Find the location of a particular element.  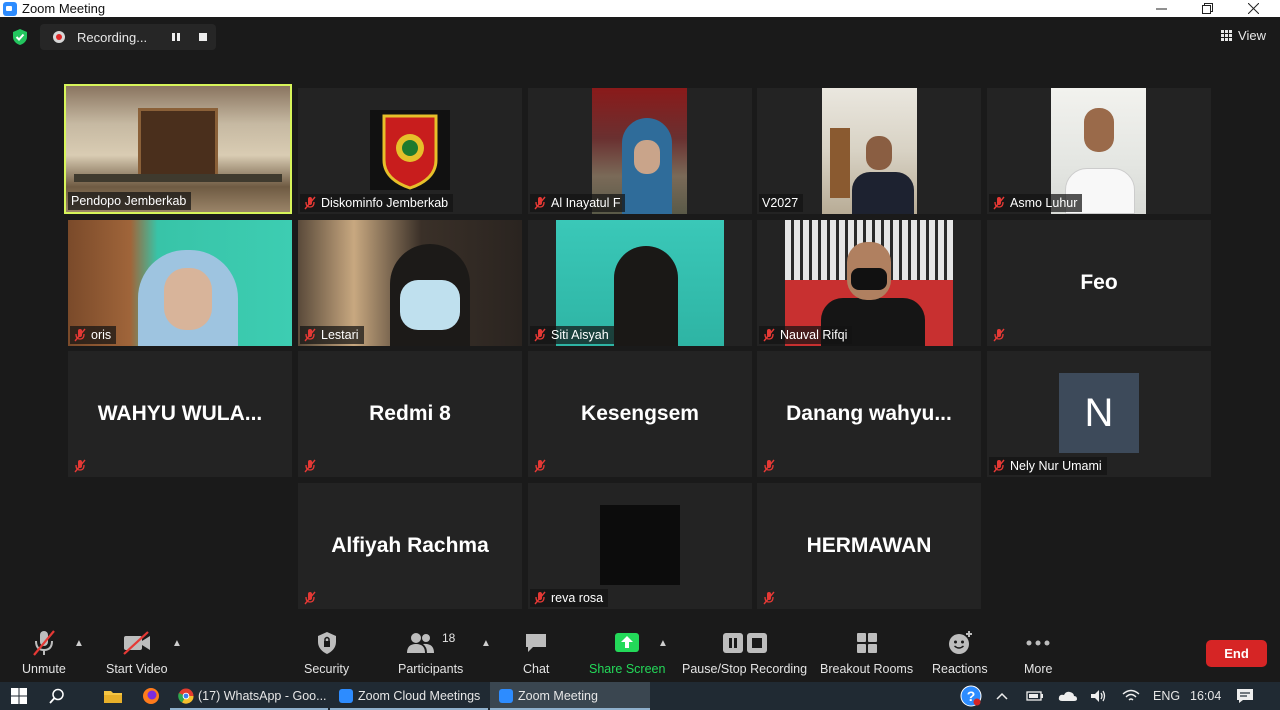

video-tile-hermawan: HERMAWAN is located at coordinates (869, 546).